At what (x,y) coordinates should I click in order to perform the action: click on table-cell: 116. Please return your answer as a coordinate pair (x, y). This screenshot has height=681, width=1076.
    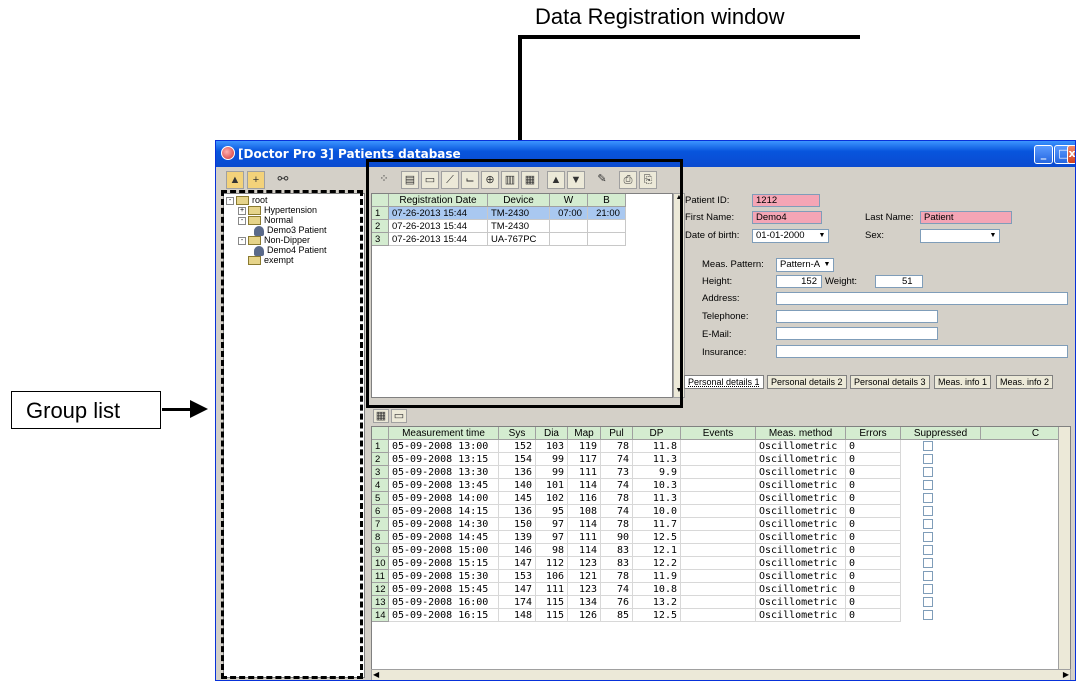
    Looking at the image, I should click on (584, 498).